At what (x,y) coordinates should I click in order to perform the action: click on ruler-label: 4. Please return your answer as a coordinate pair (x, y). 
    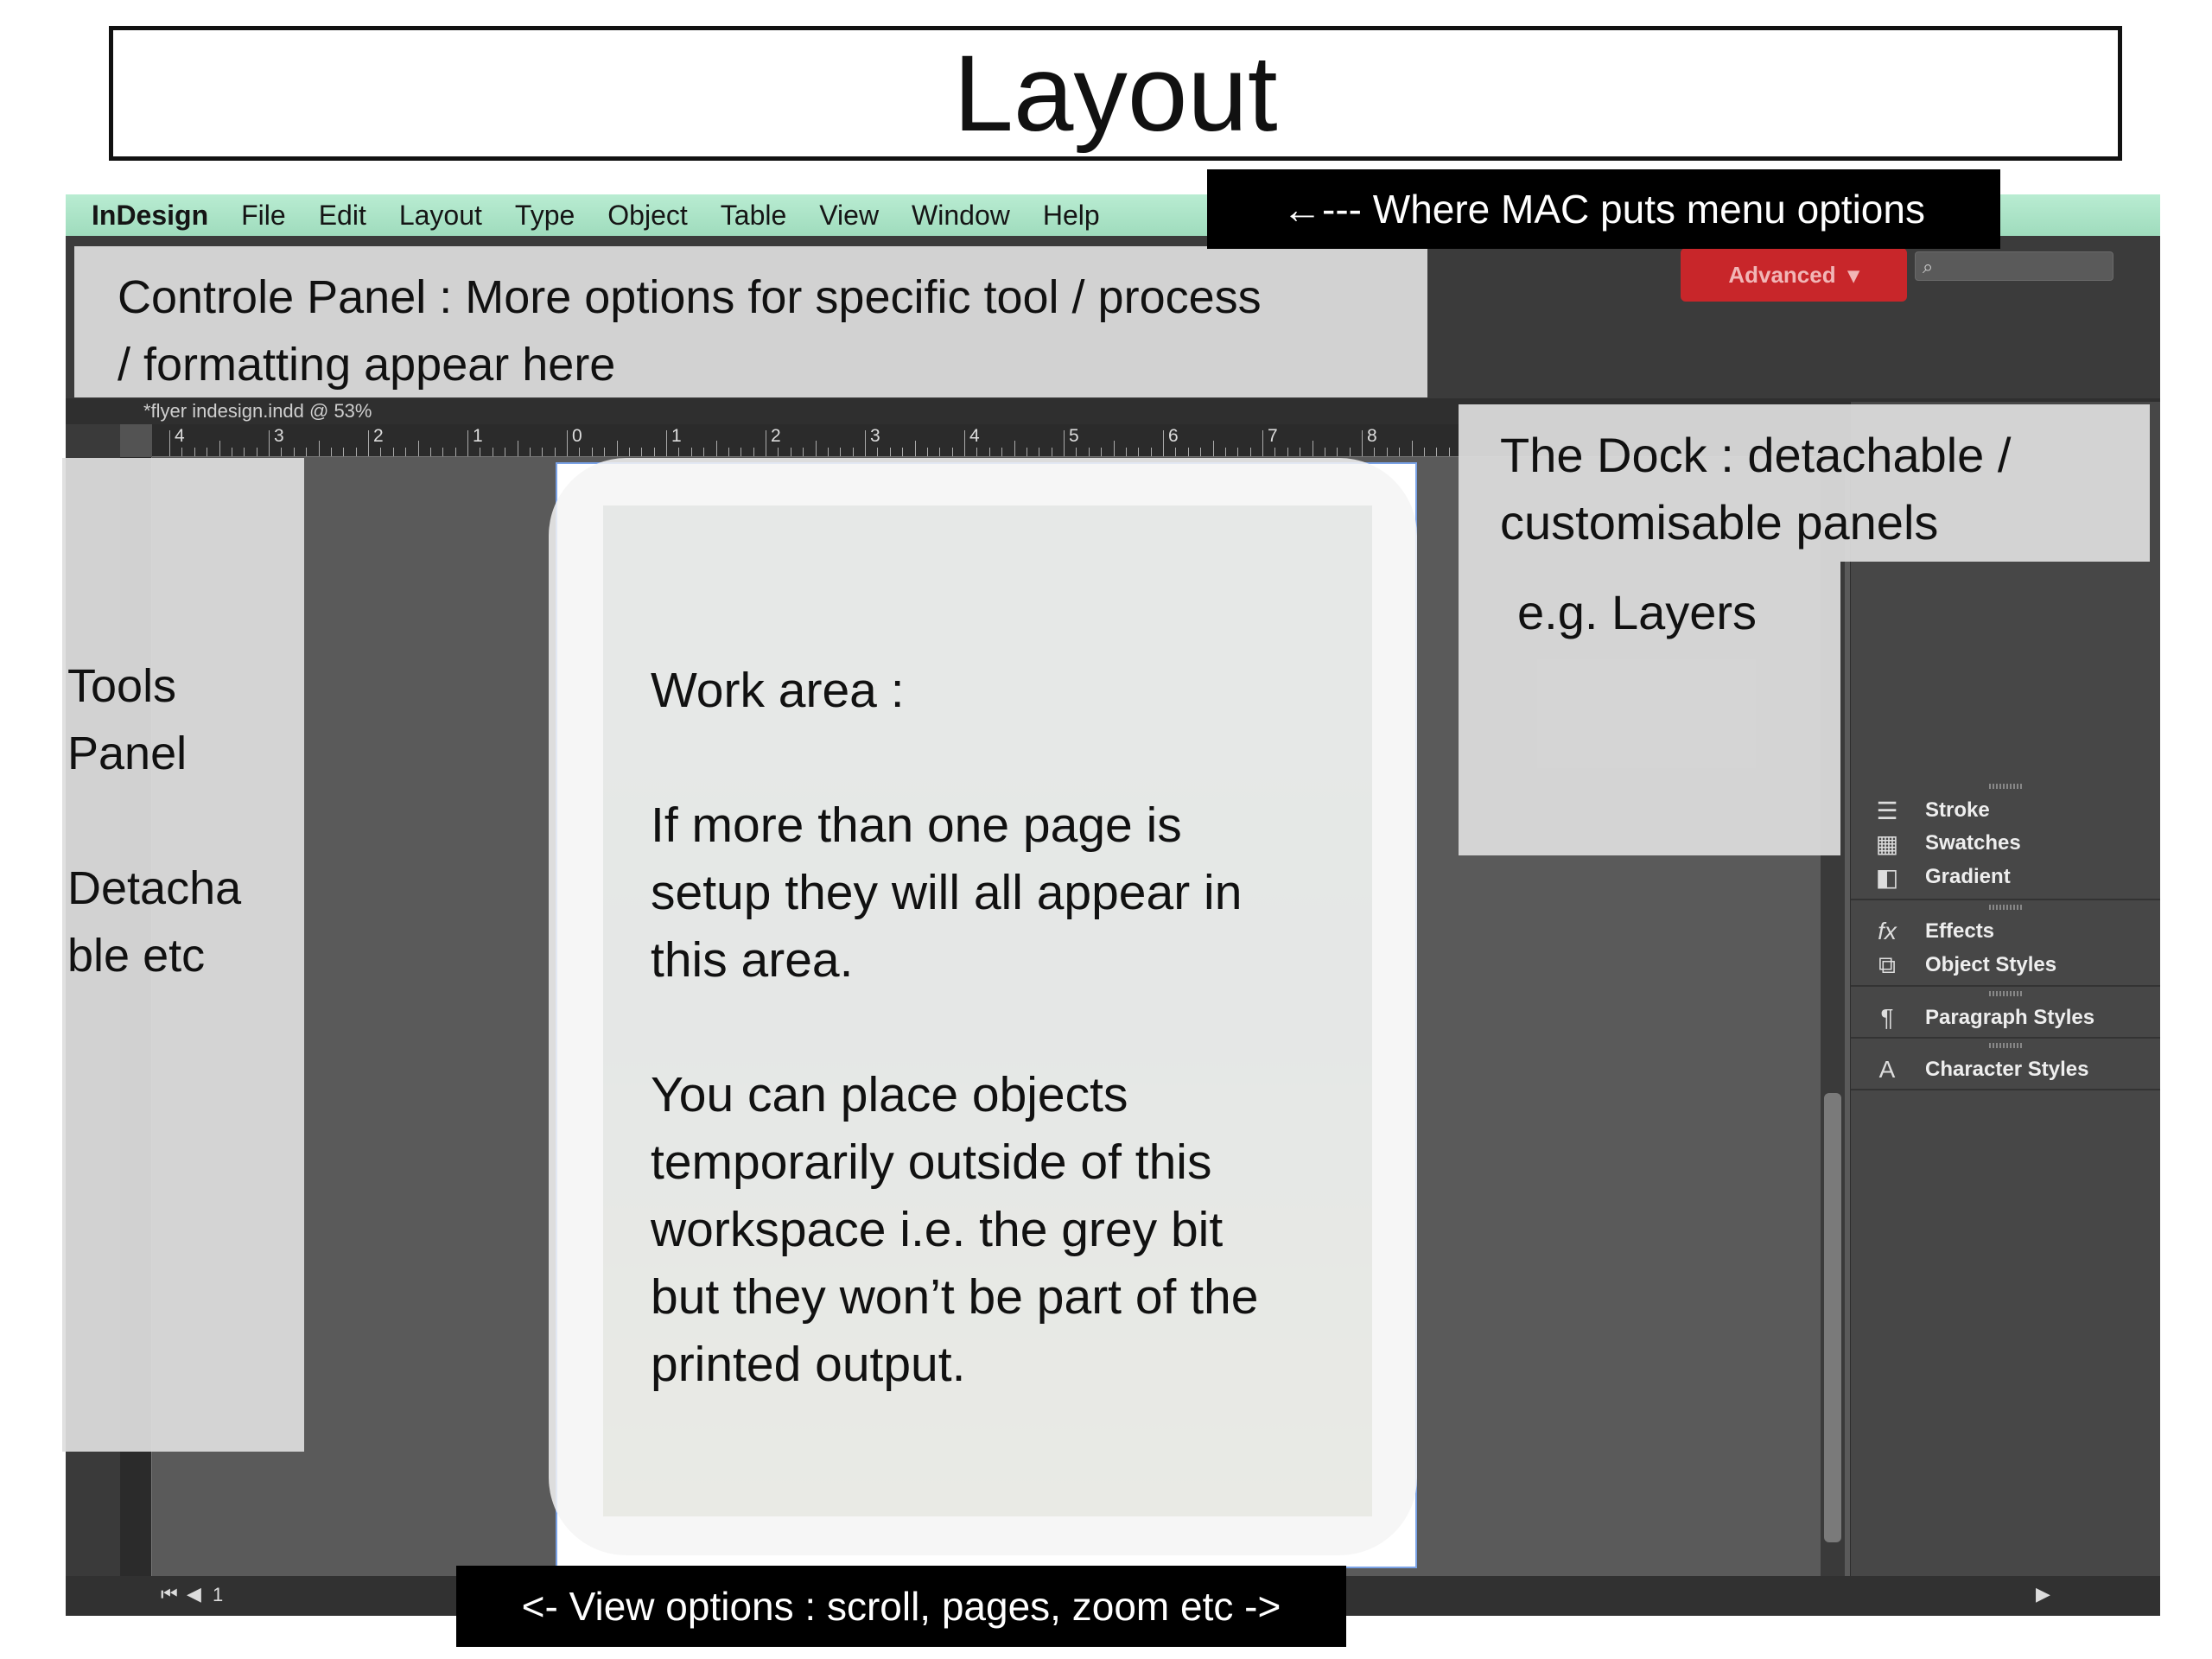
    Looking at the image, I should click on (974, 436).